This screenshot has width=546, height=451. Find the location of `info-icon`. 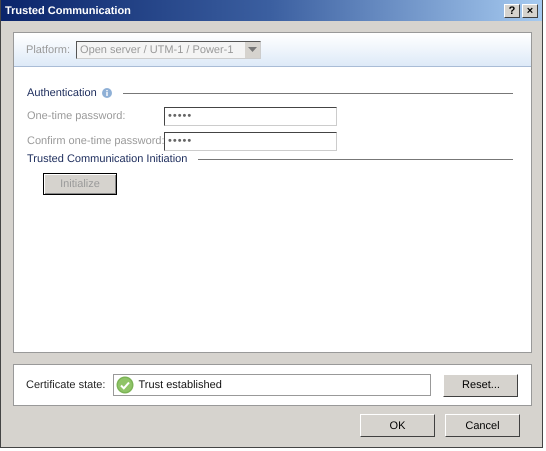

info-icon is located at coordinates (107, 93).